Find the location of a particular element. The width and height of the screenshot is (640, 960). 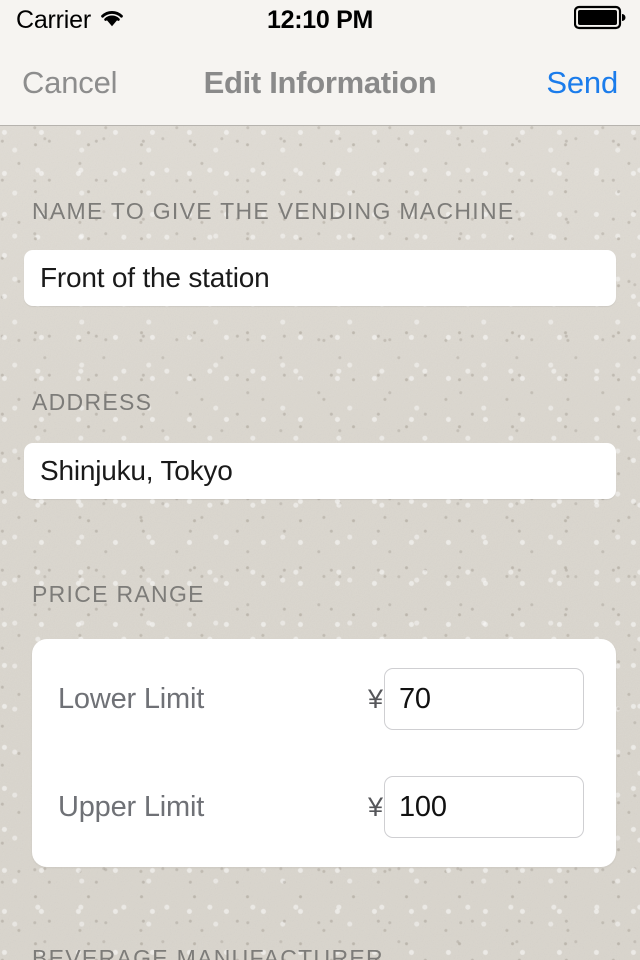

send-button: Send is located at coordinates (582, 83).